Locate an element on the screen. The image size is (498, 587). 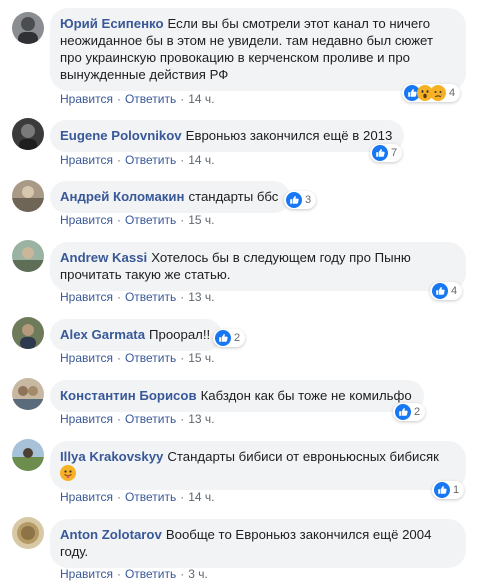
comment-author: Юрий Есипенко is located at coordinates (112, 23).